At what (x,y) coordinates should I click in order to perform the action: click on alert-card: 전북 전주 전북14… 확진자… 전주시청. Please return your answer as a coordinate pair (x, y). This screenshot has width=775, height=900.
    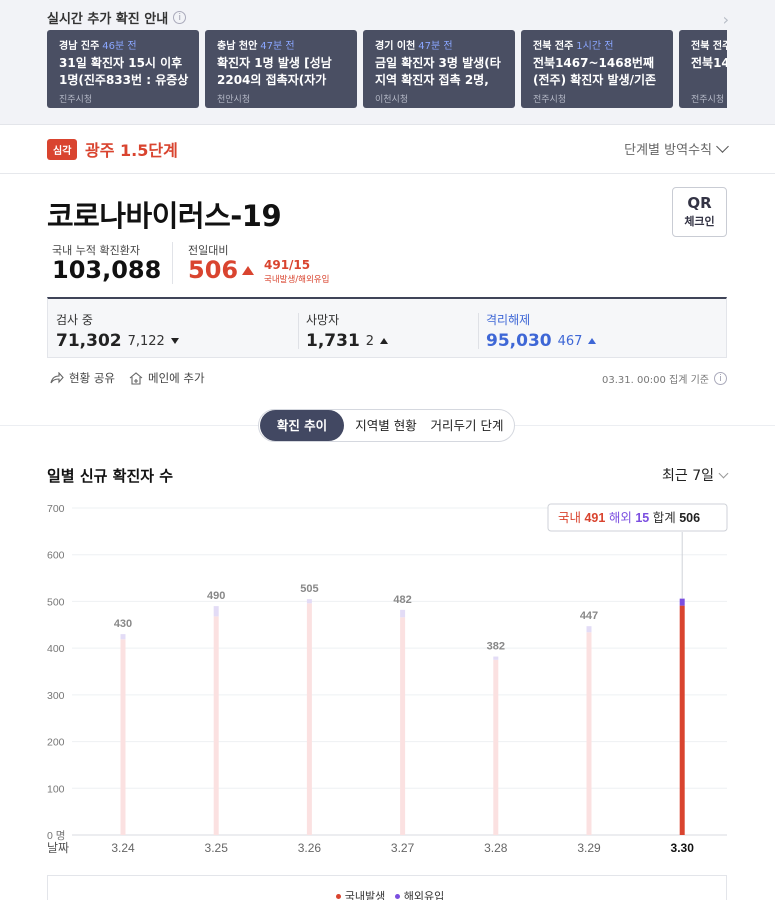
    Looking at the image, I should click on (703, 69).